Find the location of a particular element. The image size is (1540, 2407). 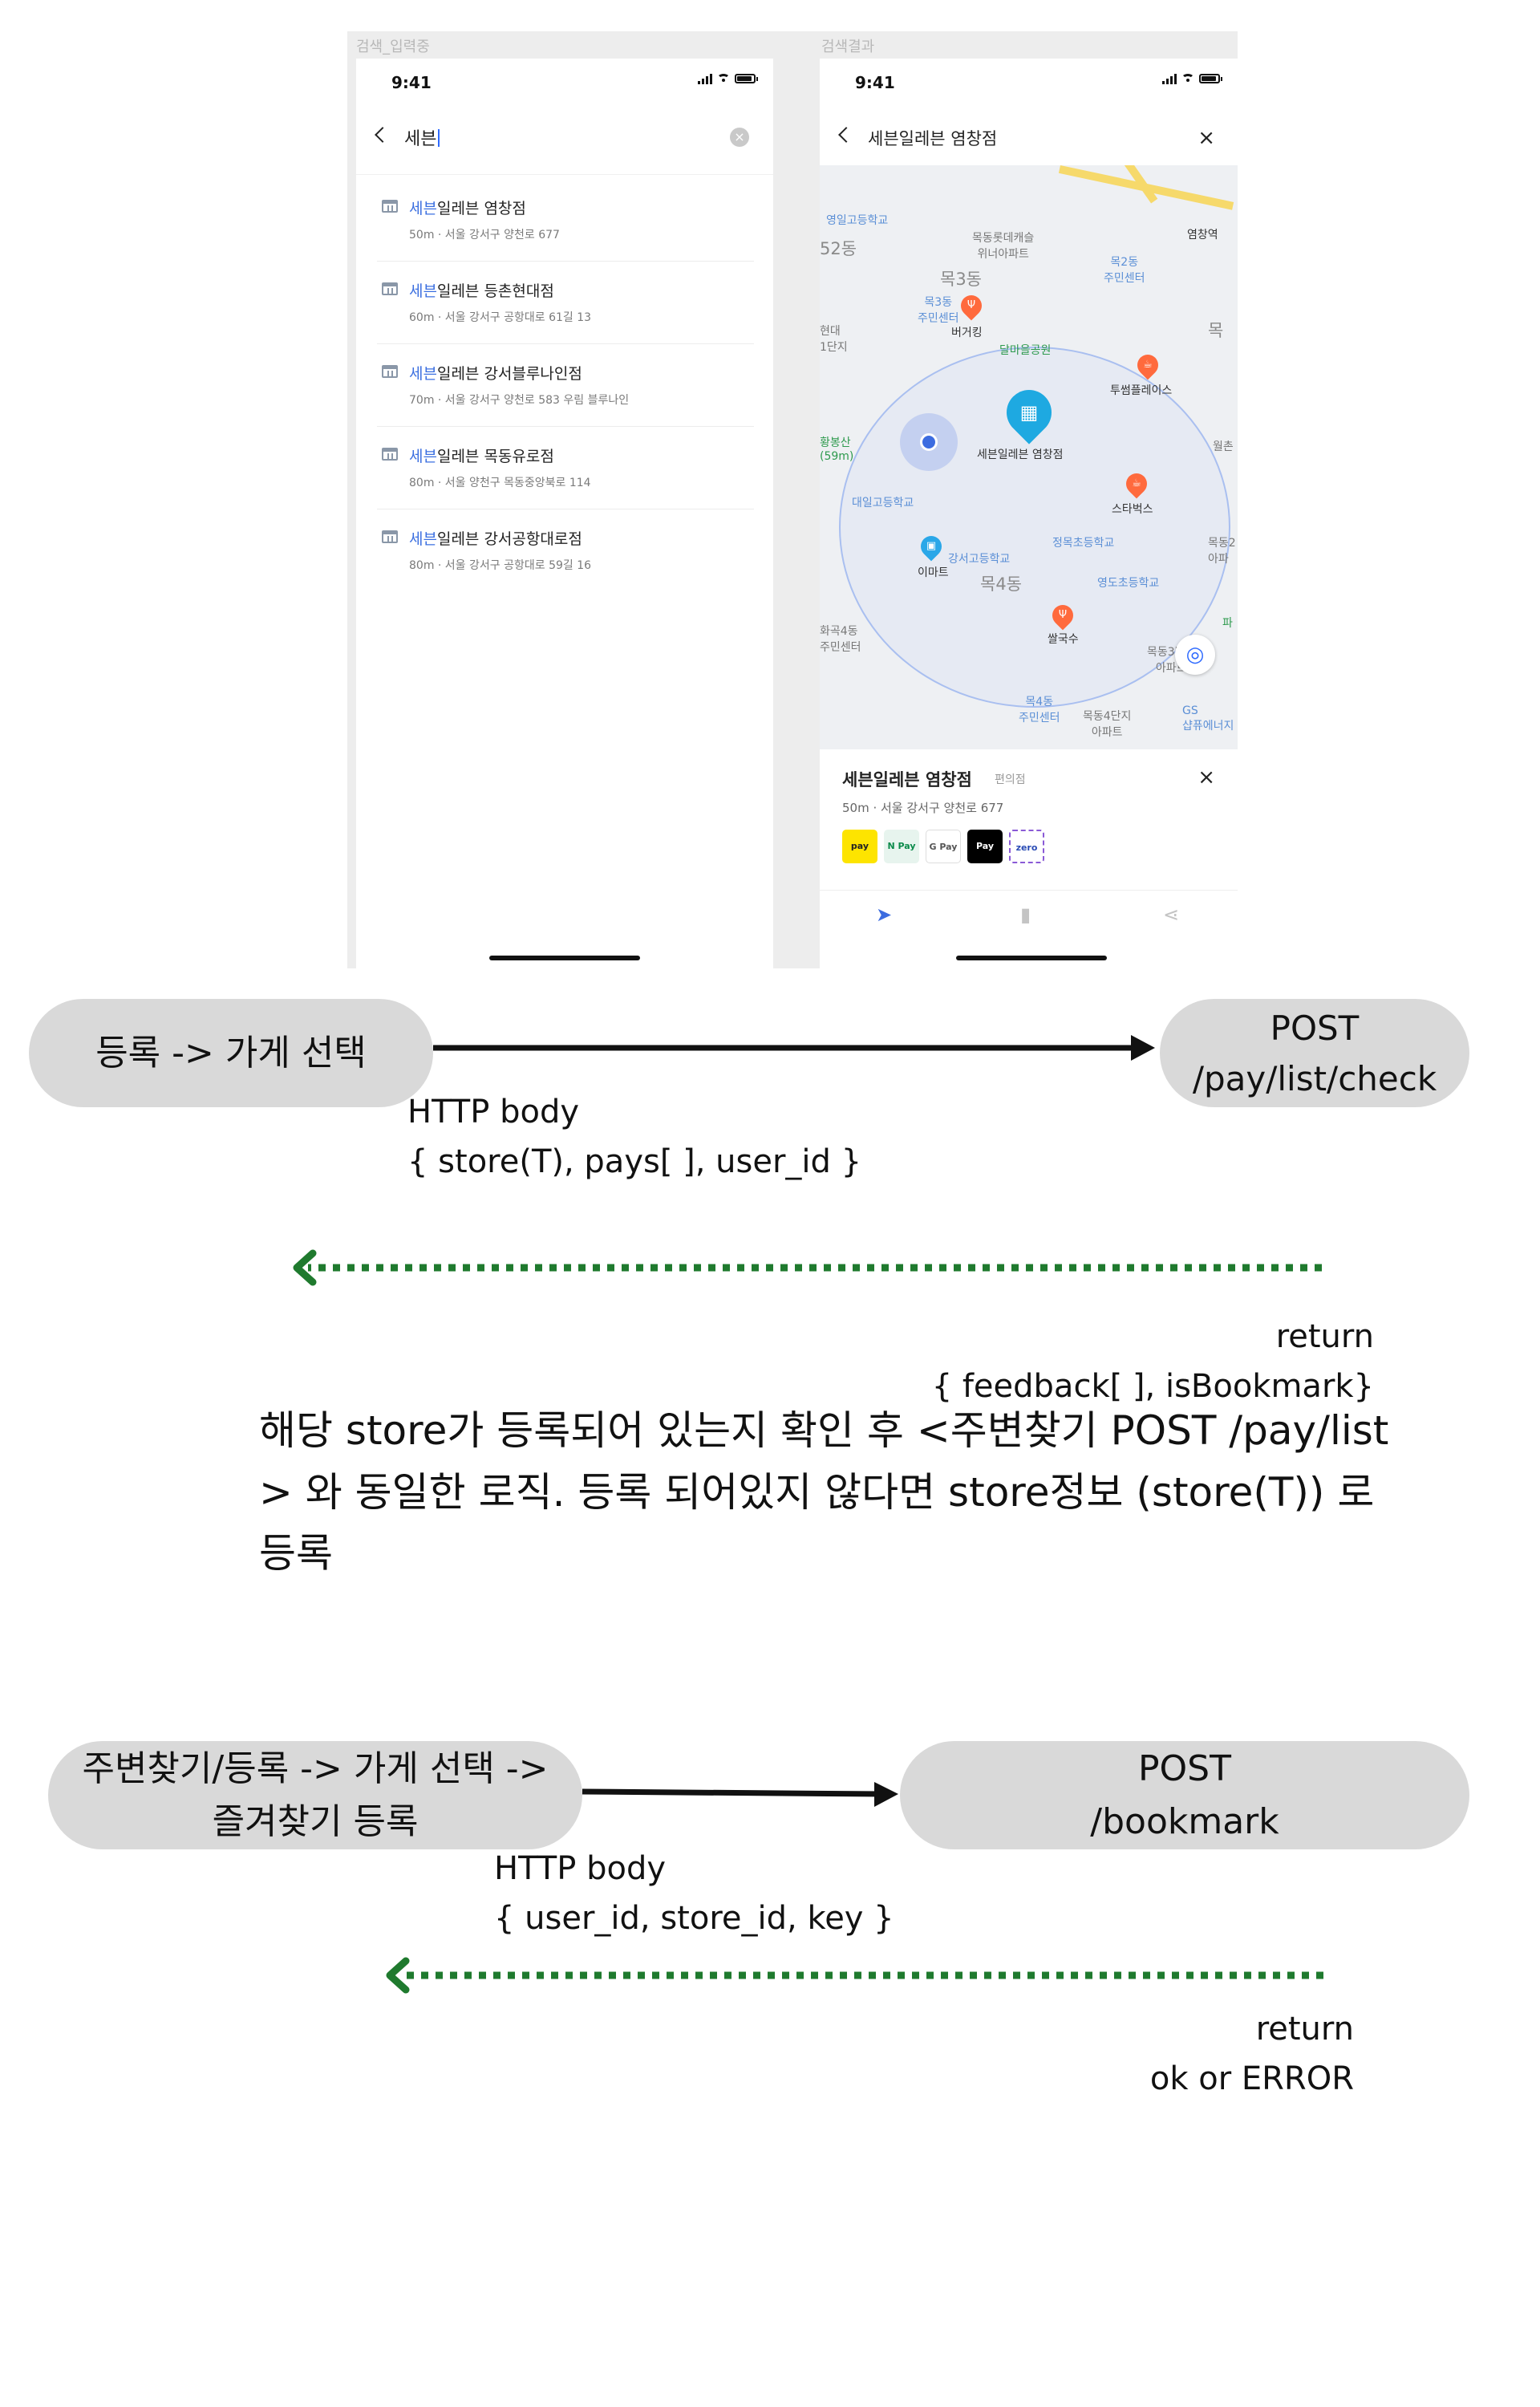

map-label: GS 샵퓨에너지 is located at coordinates (1208, 719).